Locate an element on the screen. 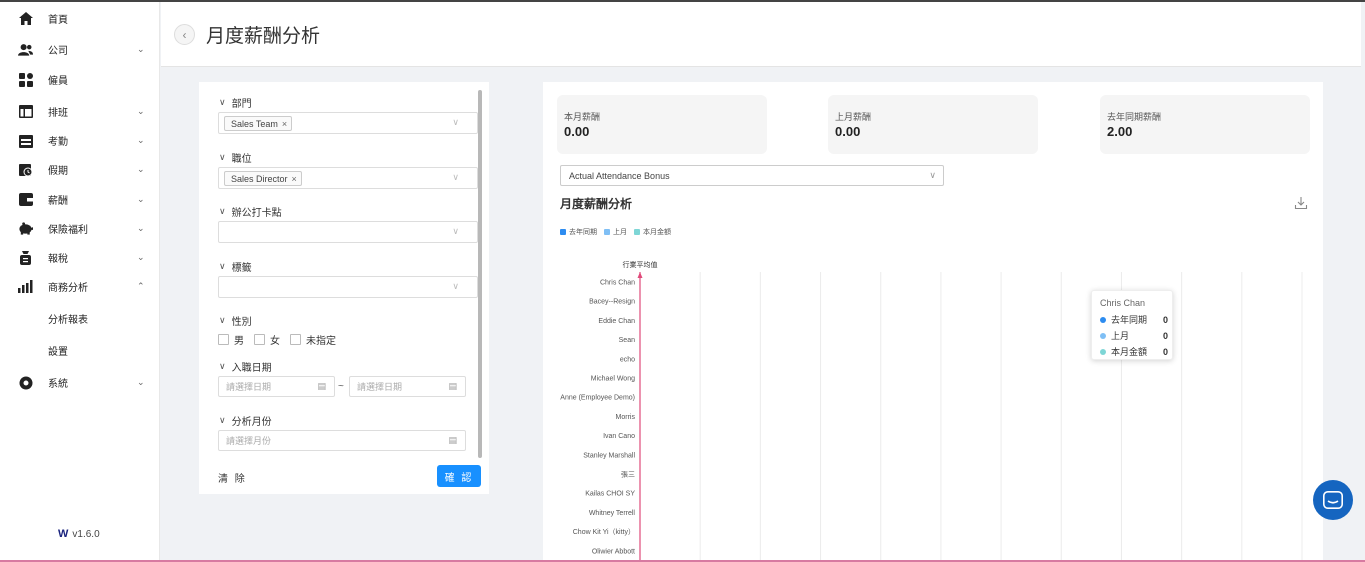 Image resolution: width=1365 pixels, height=562 pixels. app-version: W v1.6.0 is located at coordinates (79, 534).